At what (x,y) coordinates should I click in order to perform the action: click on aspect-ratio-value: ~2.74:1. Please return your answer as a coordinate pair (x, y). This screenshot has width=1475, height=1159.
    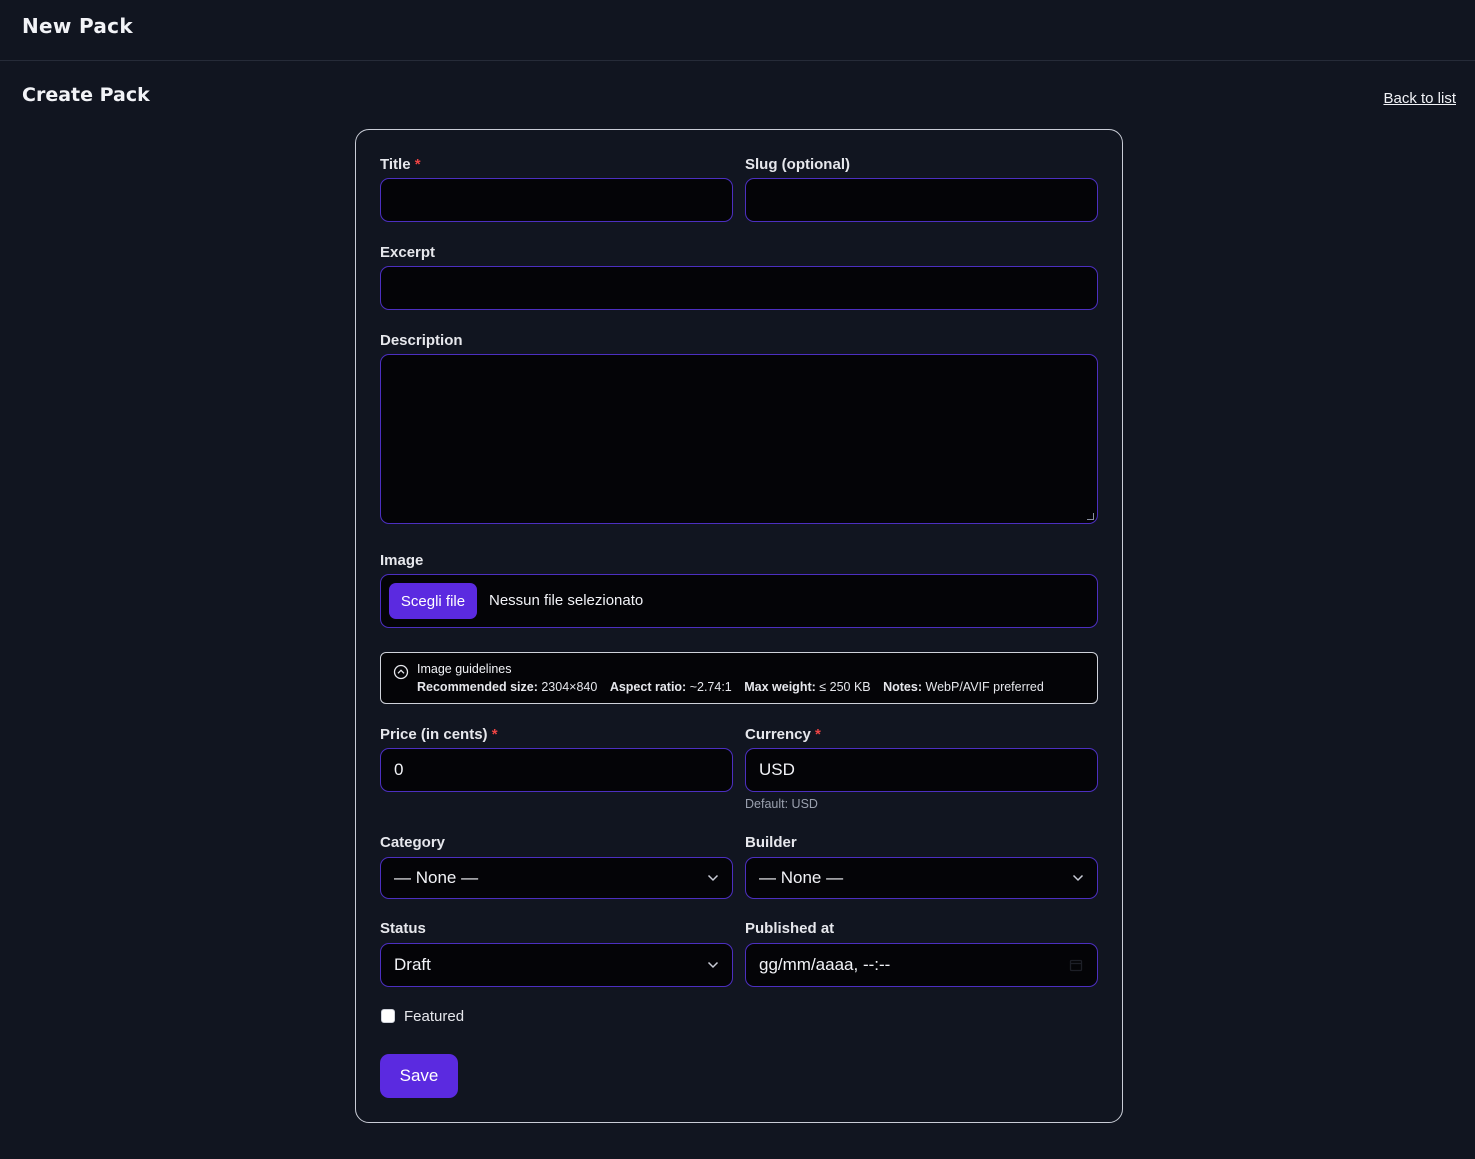
    Looking at the image, I should click on (710, 687).